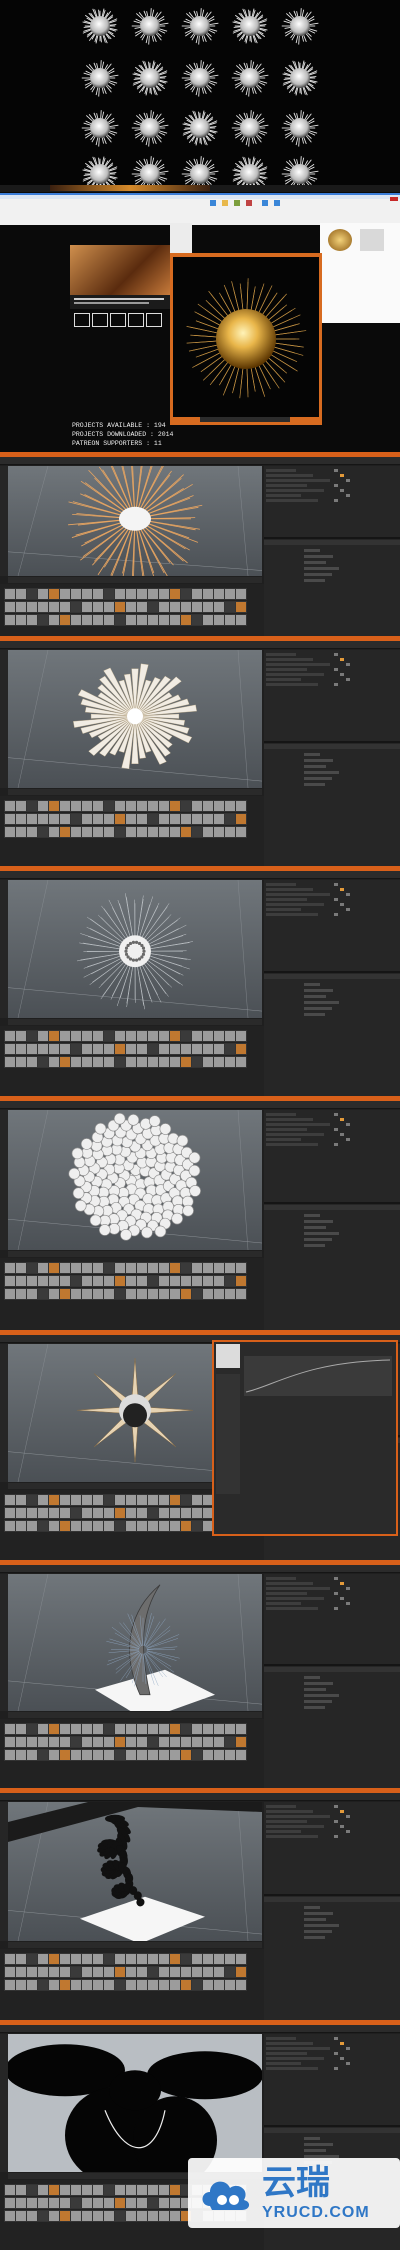 The width and height of the screenshot is (400, 2250). What do you see at coordinates (213, 203) in the screenshot?
I see `ribbon-icon` at bounding box center [213, 203].